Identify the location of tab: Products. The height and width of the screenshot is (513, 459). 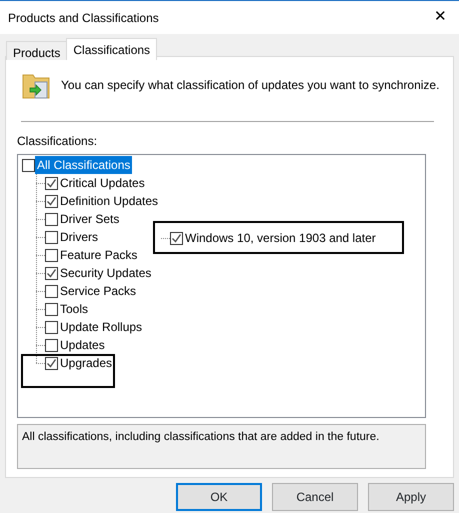
(37, 50).